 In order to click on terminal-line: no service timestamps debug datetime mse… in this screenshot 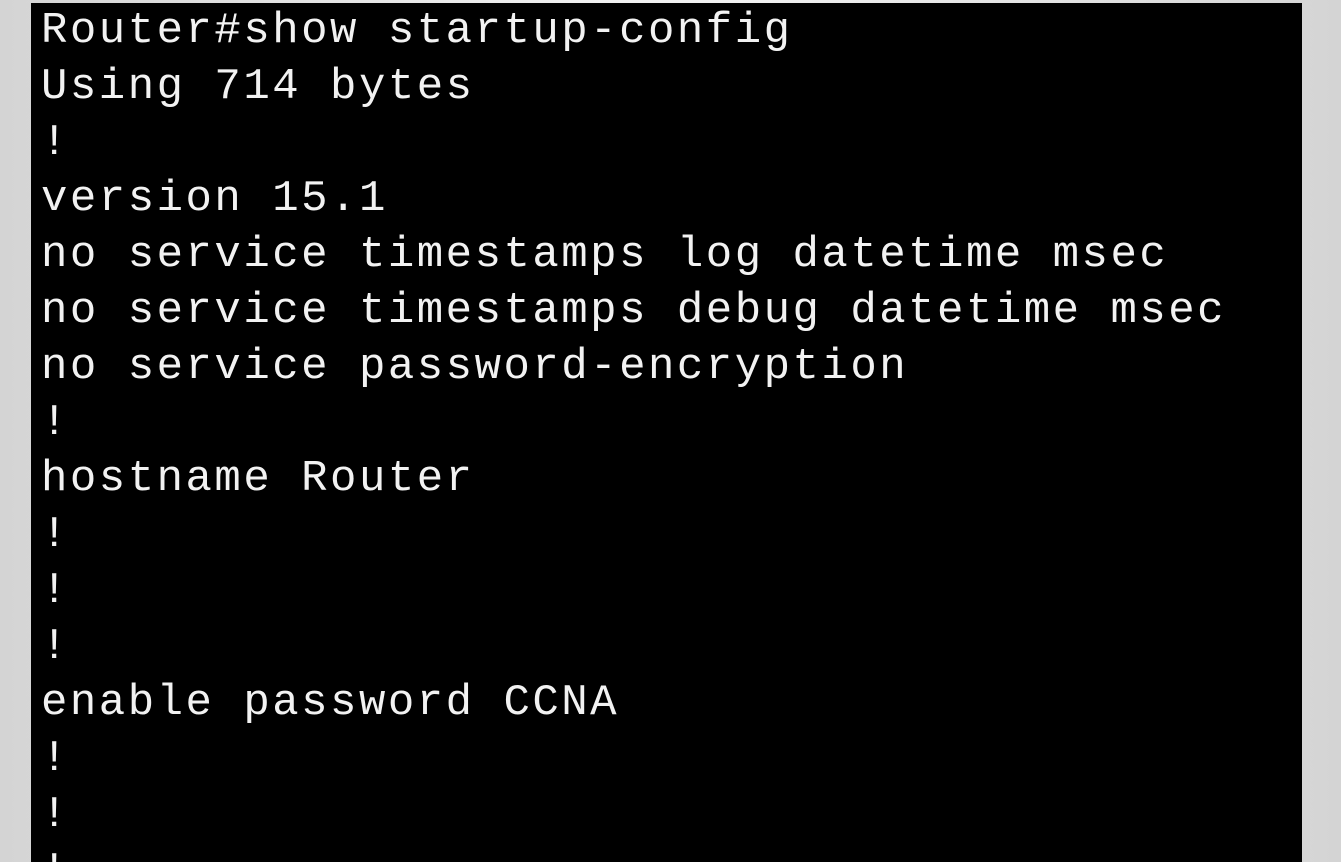, I will do `click(634, 311)`.